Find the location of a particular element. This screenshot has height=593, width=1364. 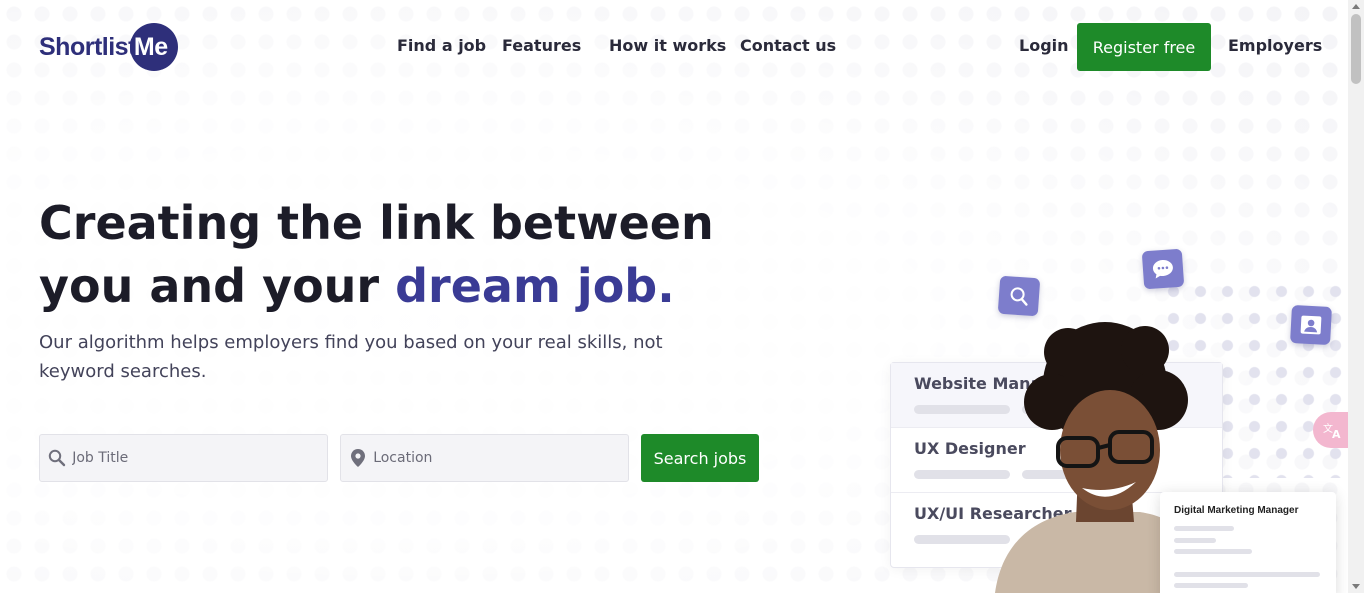

logo-circle: Me is located at coordinates (153, 47).